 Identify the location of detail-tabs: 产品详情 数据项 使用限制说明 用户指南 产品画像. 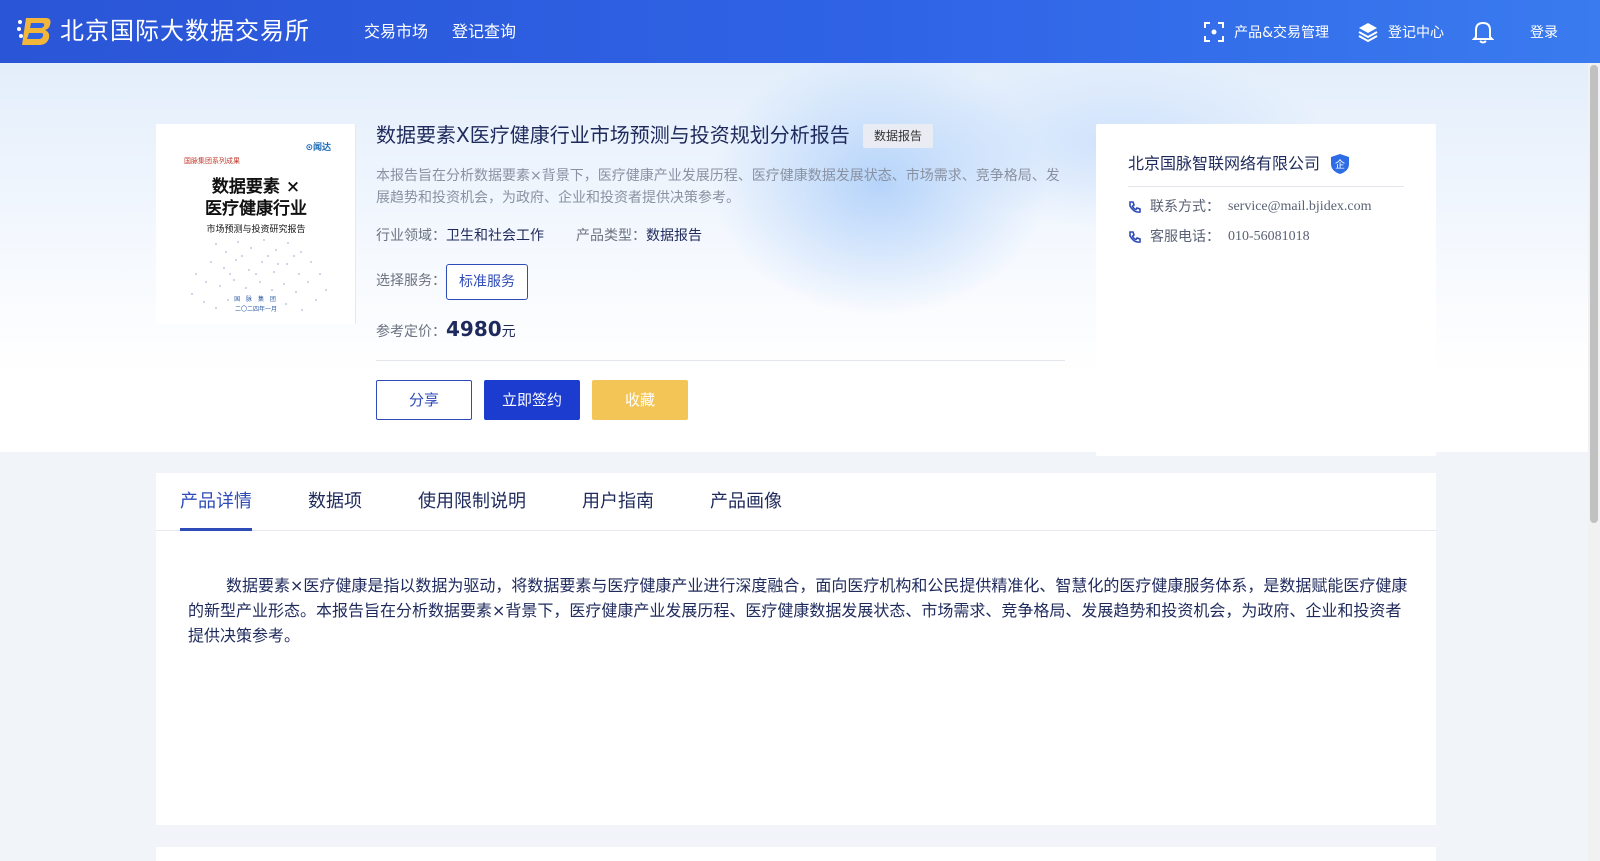
(796, 502).